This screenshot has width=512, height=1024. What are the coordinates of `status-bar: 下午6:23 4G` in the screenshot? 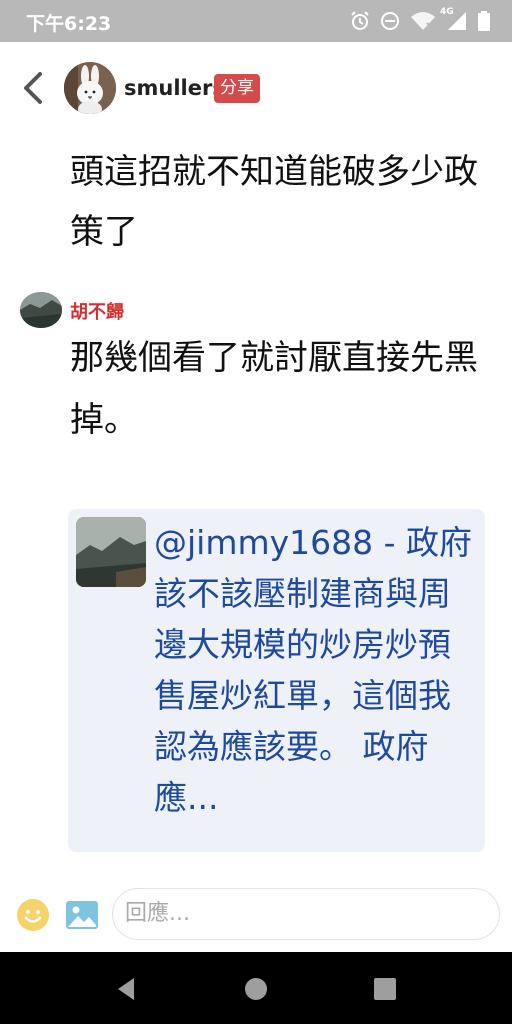 It's located at (256, 21).